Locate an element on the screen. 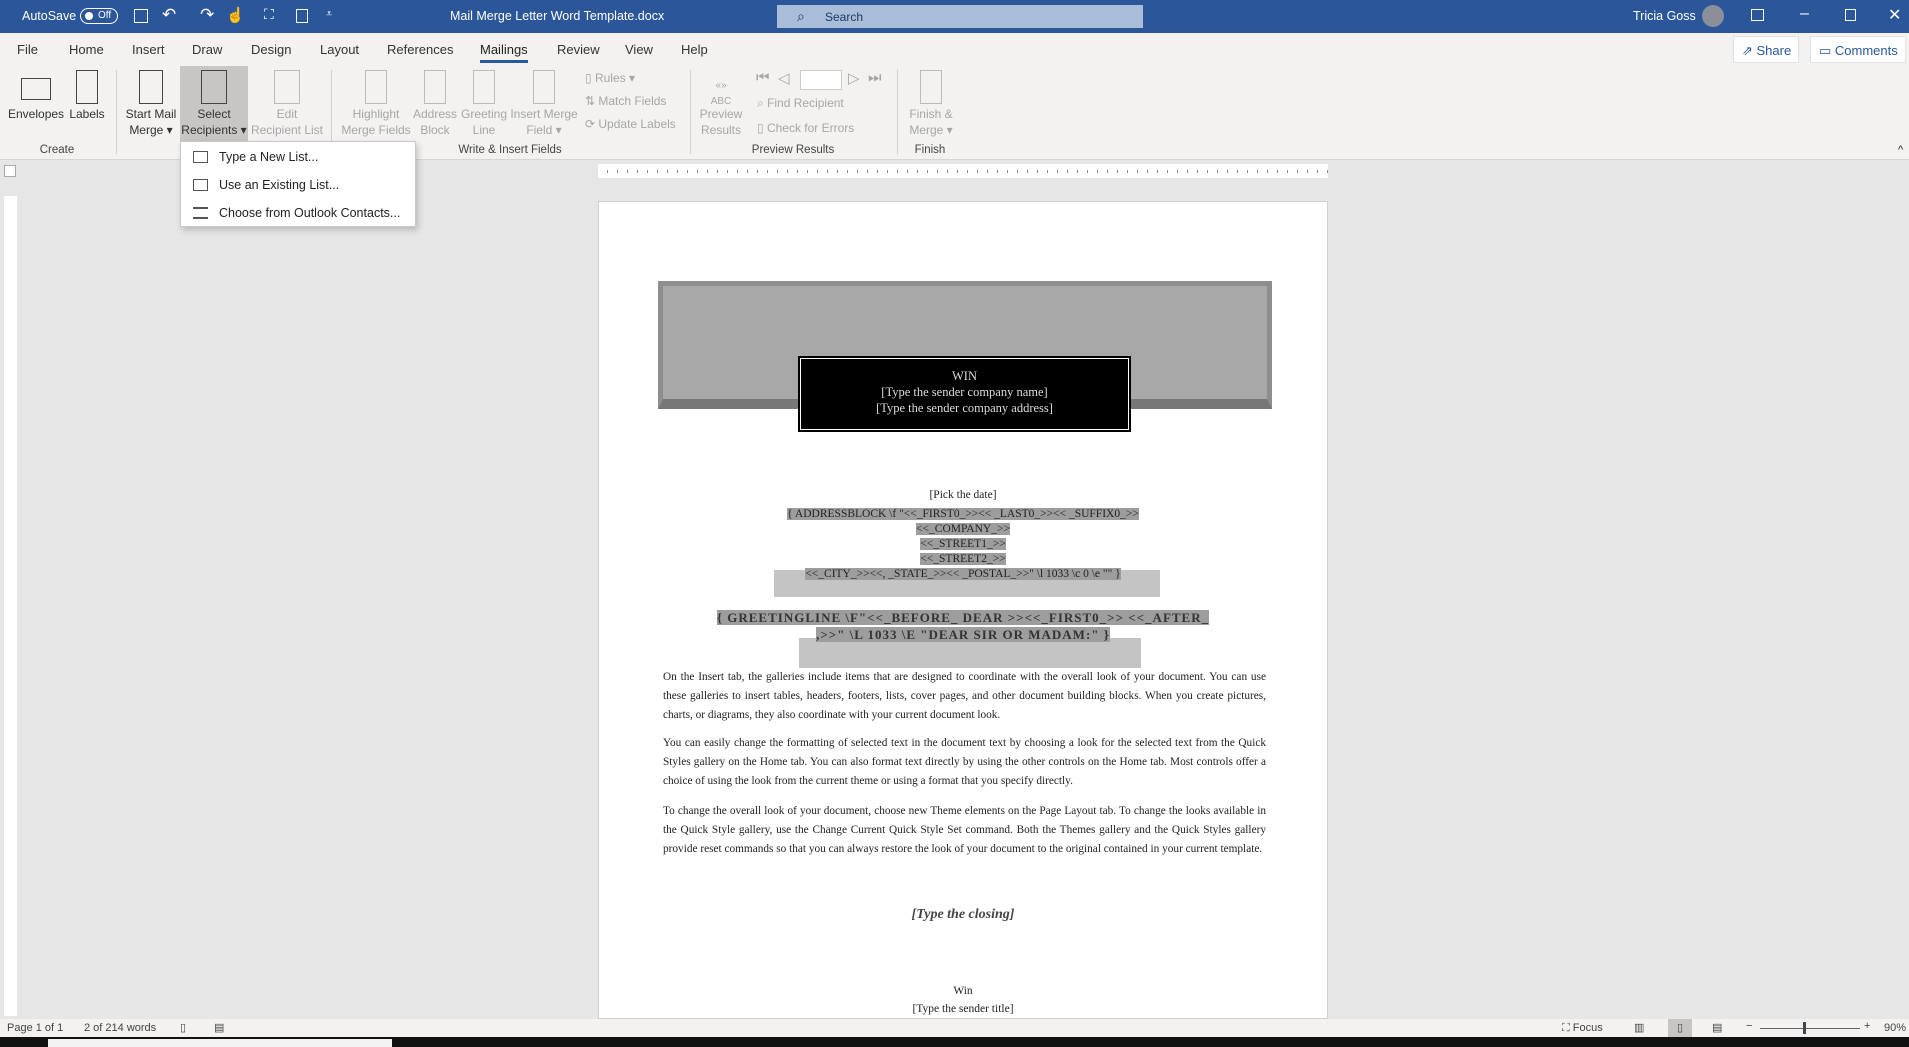 The width and height of the screenshot is (1909, 1047). last-record-icon: ⏭ is located at coordinates (875, 77).